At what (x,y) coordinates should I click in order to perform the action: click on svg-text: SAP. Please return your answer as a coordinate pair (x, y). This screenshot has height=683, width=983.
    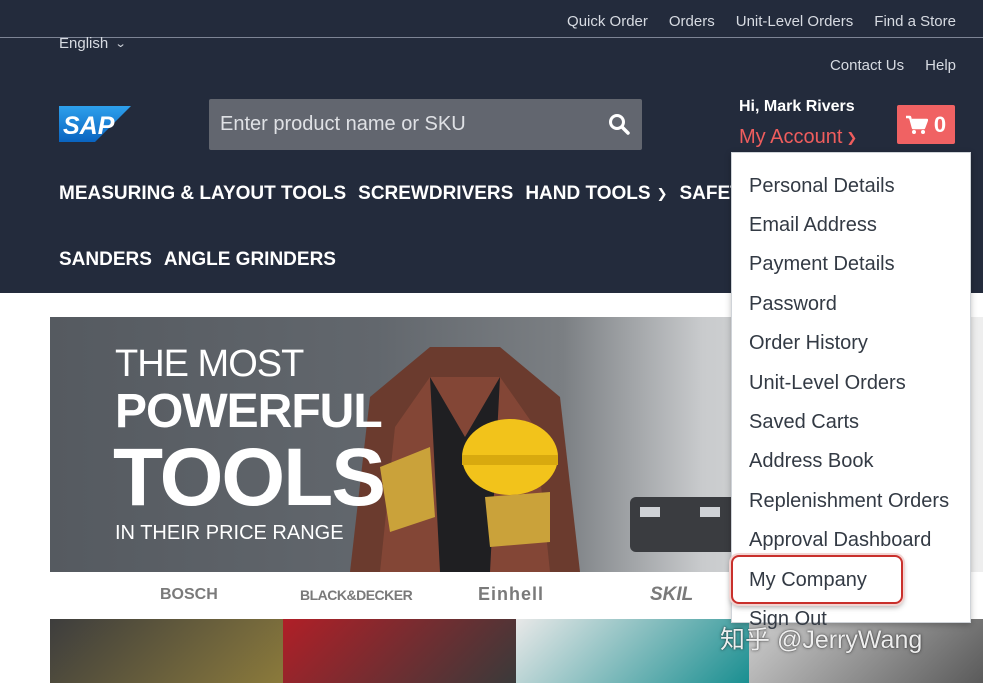
    Looking at the image, I should click on (89, 126).